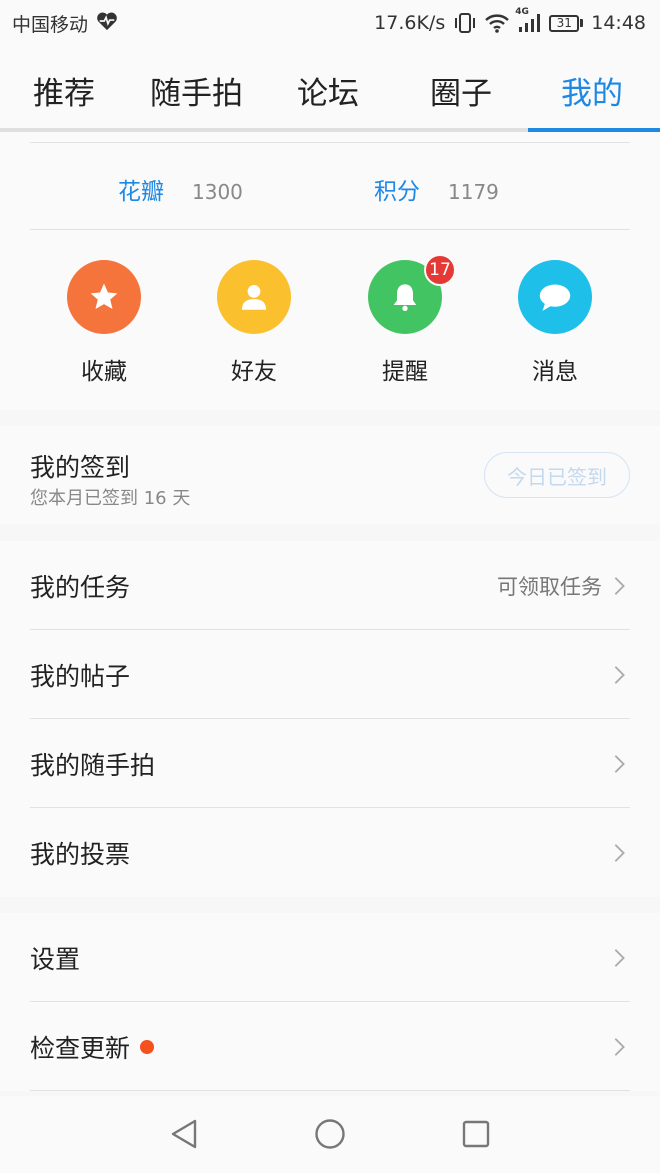 This screenshot has width=660, height=1173. Describe the element at coordinates (497, 23) in the screenshot. I see `wifi-icon` at that location.